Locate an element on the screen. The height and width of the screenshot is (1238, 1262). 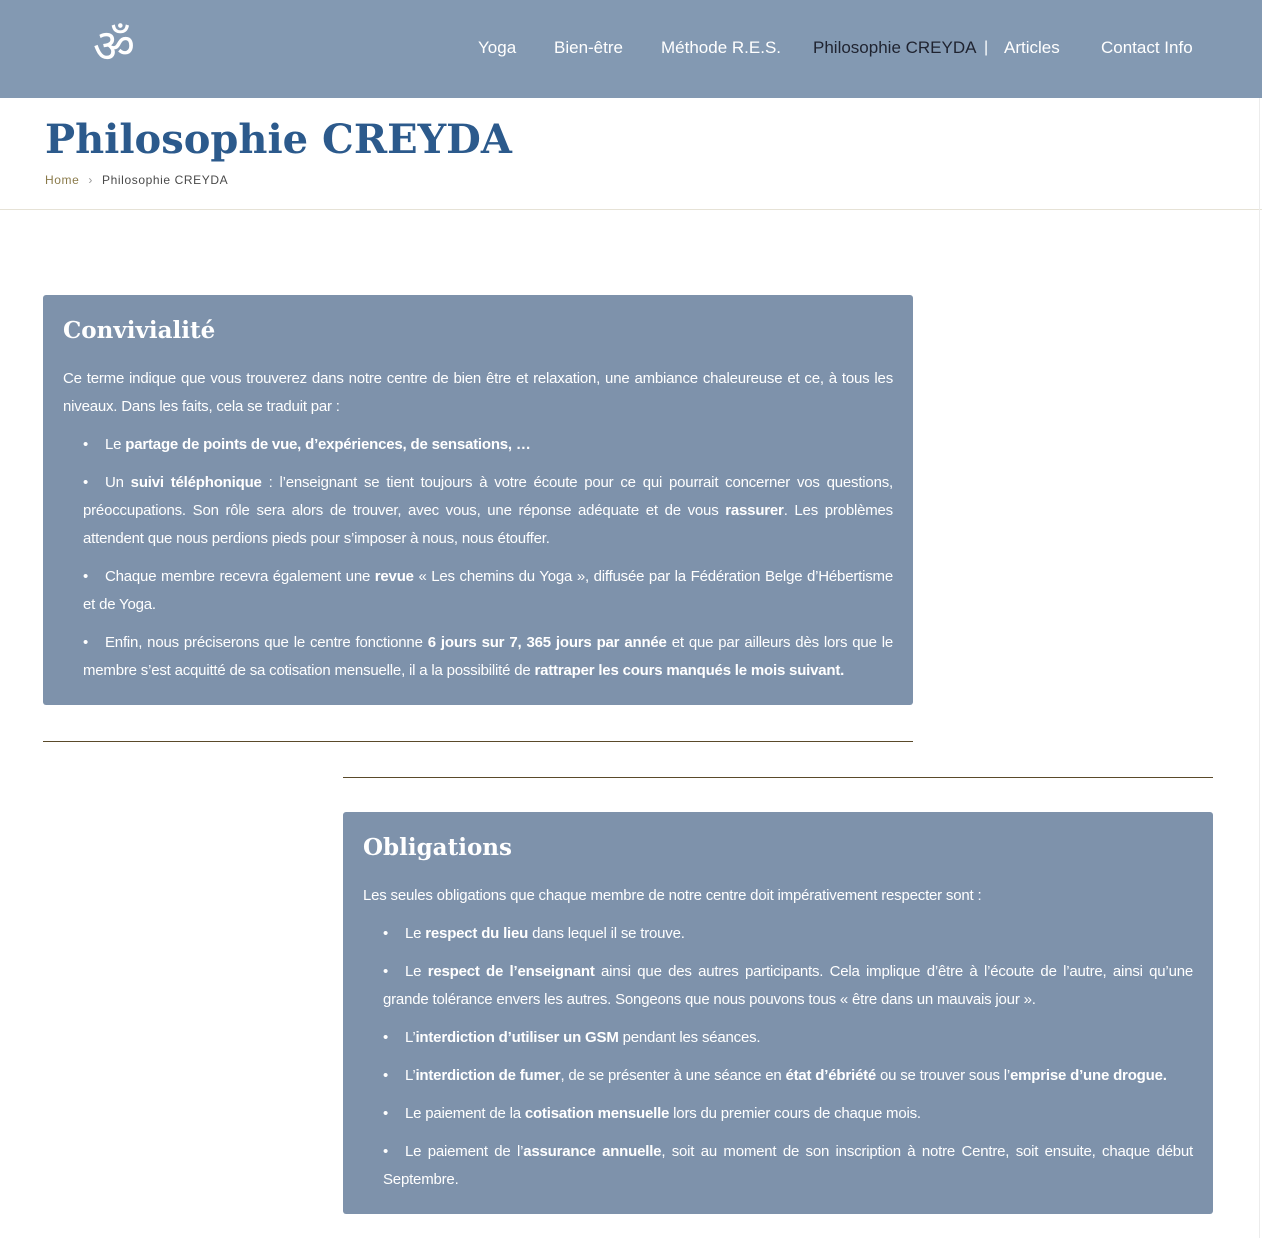
breadcrumb-current: Philosophie CREYDA is located at coordinates (165, 180).